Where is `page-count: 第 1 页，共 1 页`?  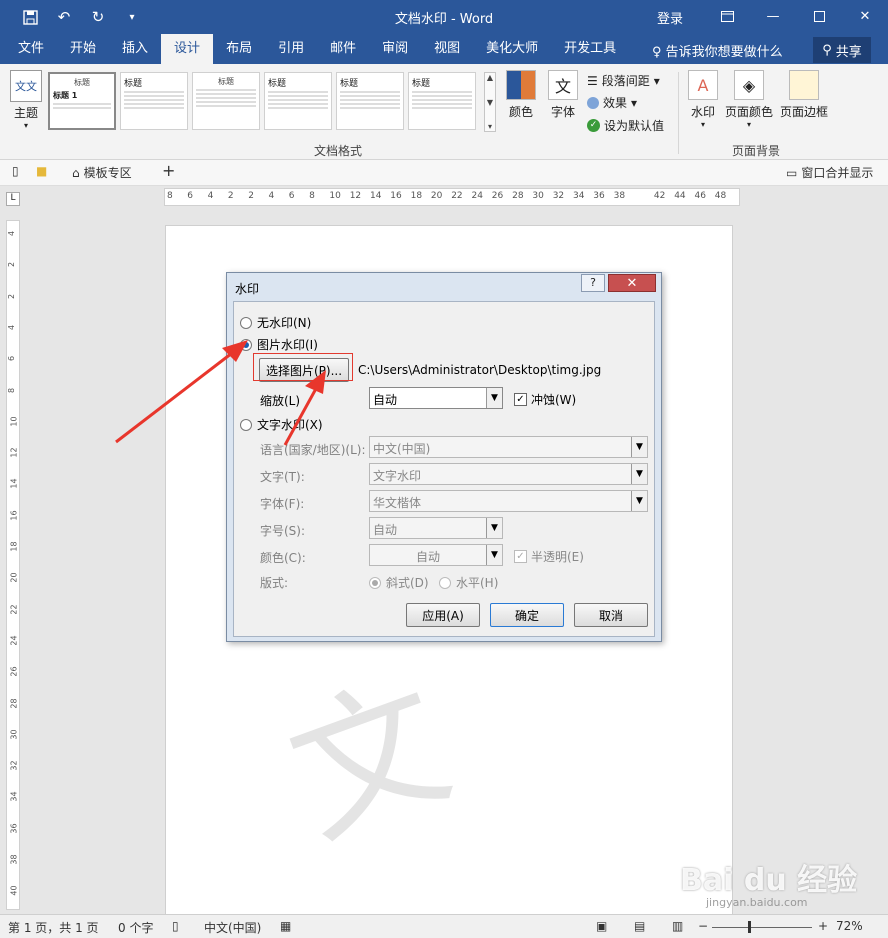 page-count: 第 1 页，共 1 页 is located at coordinates (53, 927).